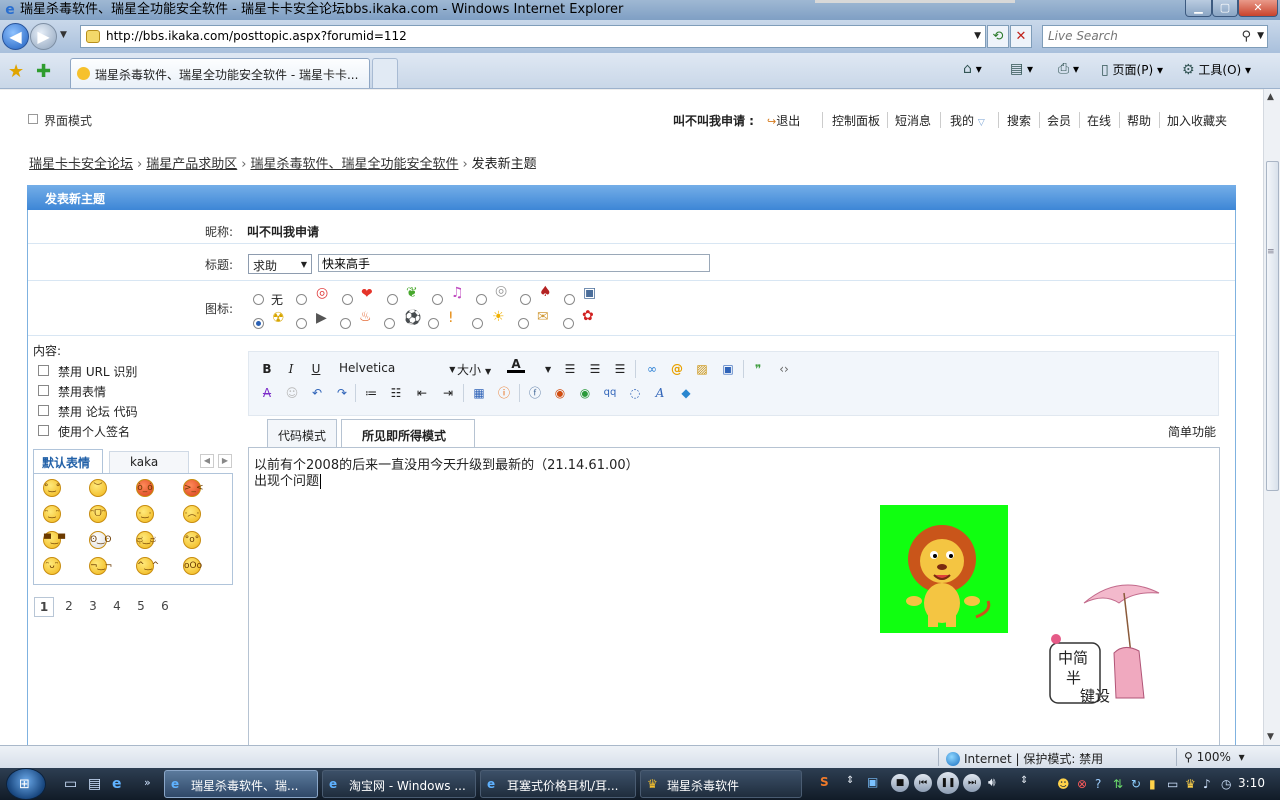  I want to click on quote-icon: ❞, so click(758, 369).